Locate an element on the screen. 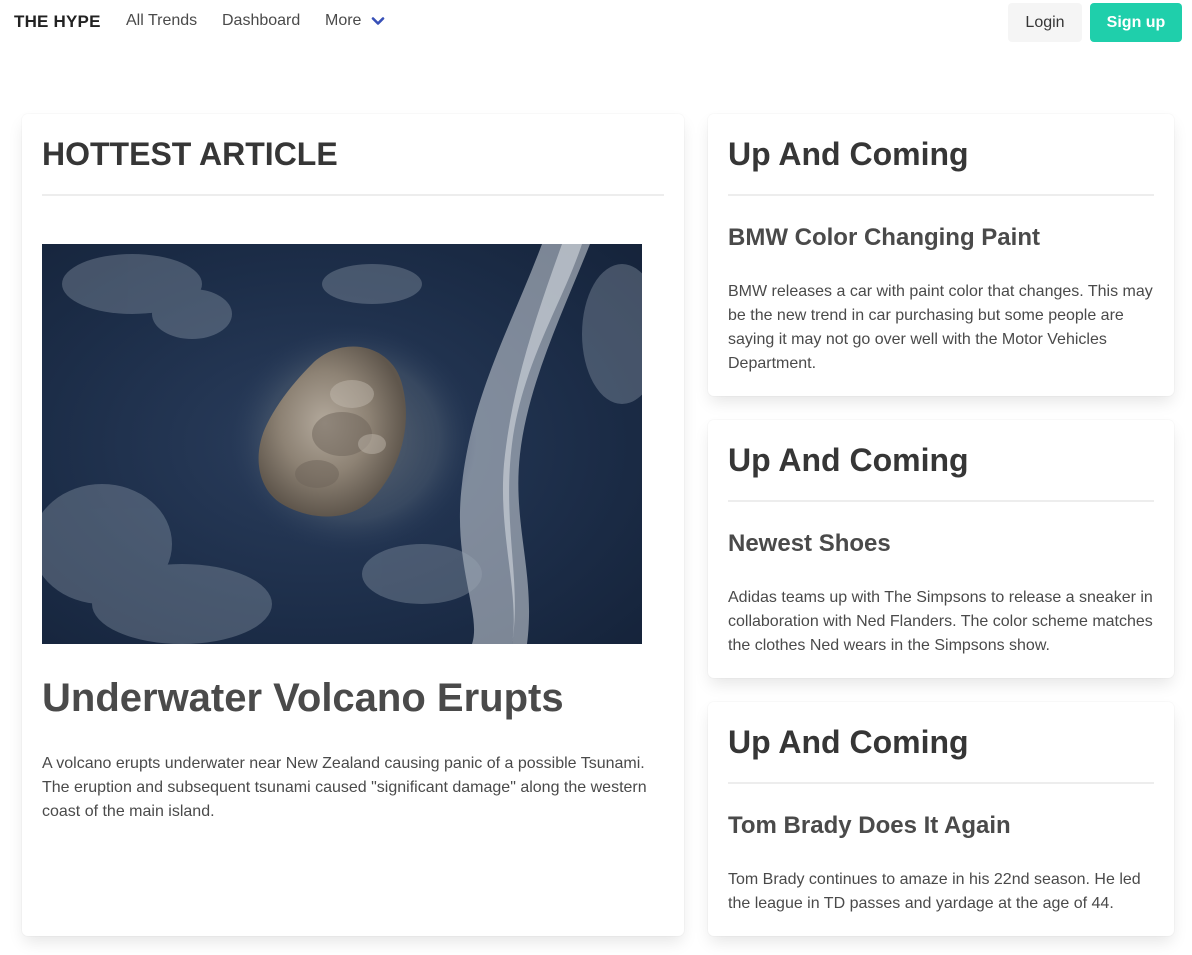 This screenshot has height=955, width=1192. chevron-down-icon is located at coordinates (378, 21).